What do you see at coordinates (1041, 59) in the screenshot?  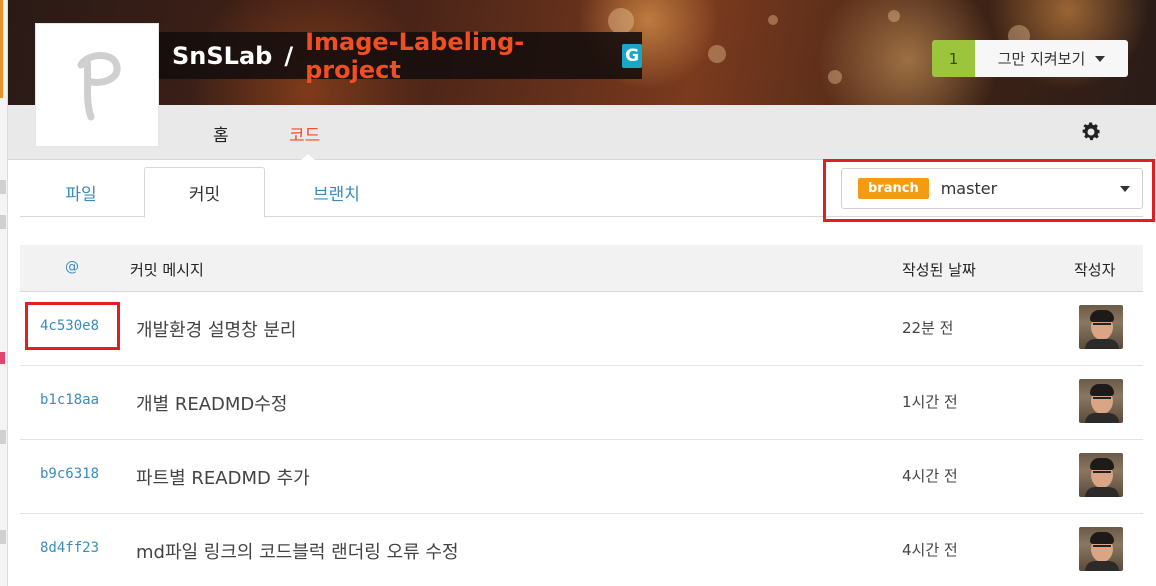 I see `unwatch-label: 그만 지켜보기` at bounding box center [1041, 59].